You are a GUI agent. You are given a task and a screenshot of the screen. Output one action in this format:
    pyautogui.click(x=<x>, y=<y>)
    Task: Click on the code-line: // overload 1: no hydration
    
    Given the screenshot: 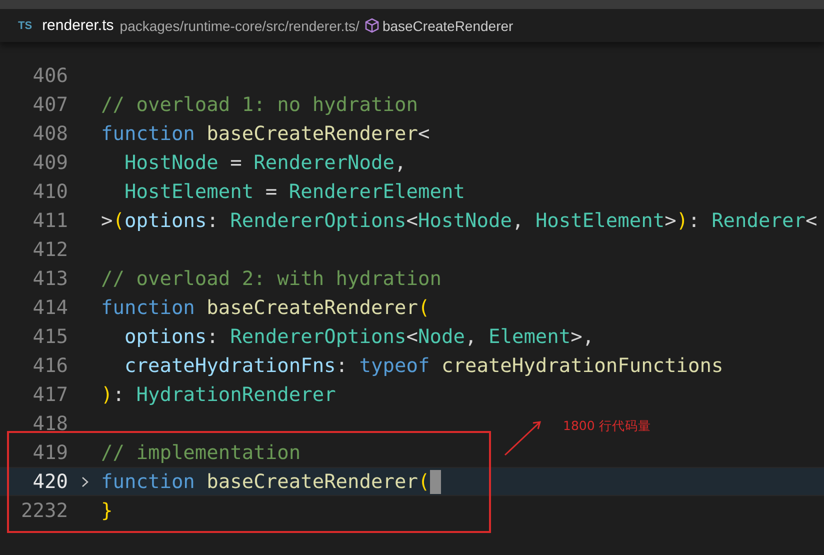 What is the action you would take?
    pyautogui.click(x=259, y=104)
    